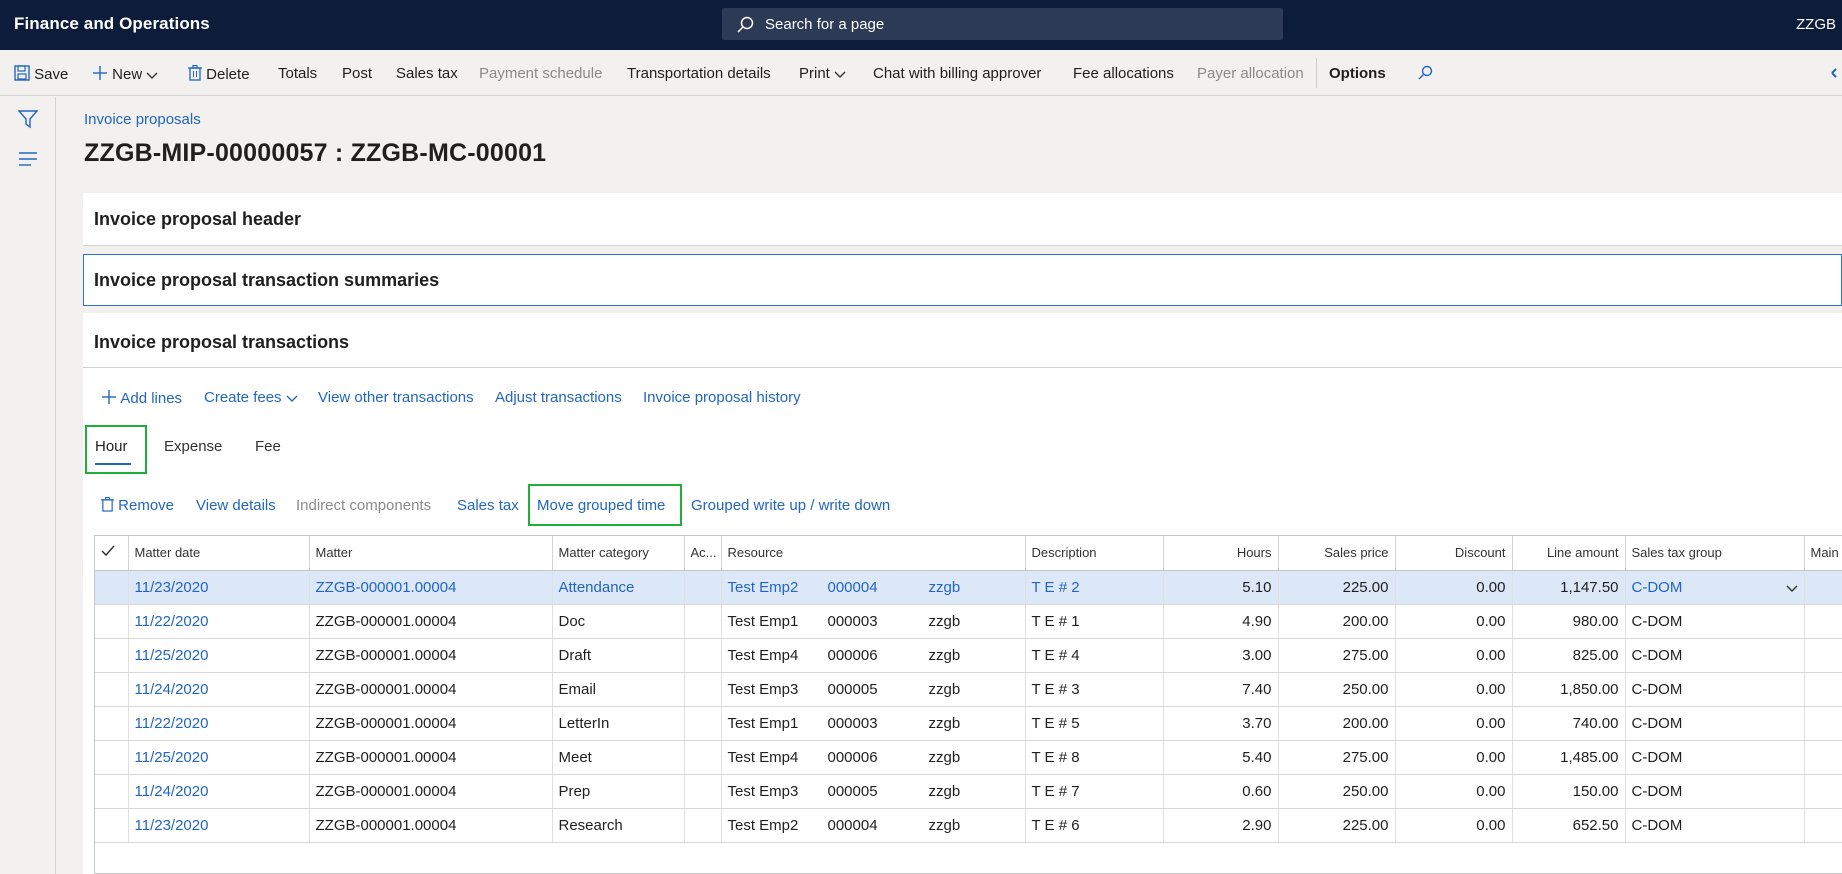 This screenshot has width=1842, height=874. Describe the element at coordinates (1221, 757) in the screenshot. I see `hours-cell: 5.40` at that location.